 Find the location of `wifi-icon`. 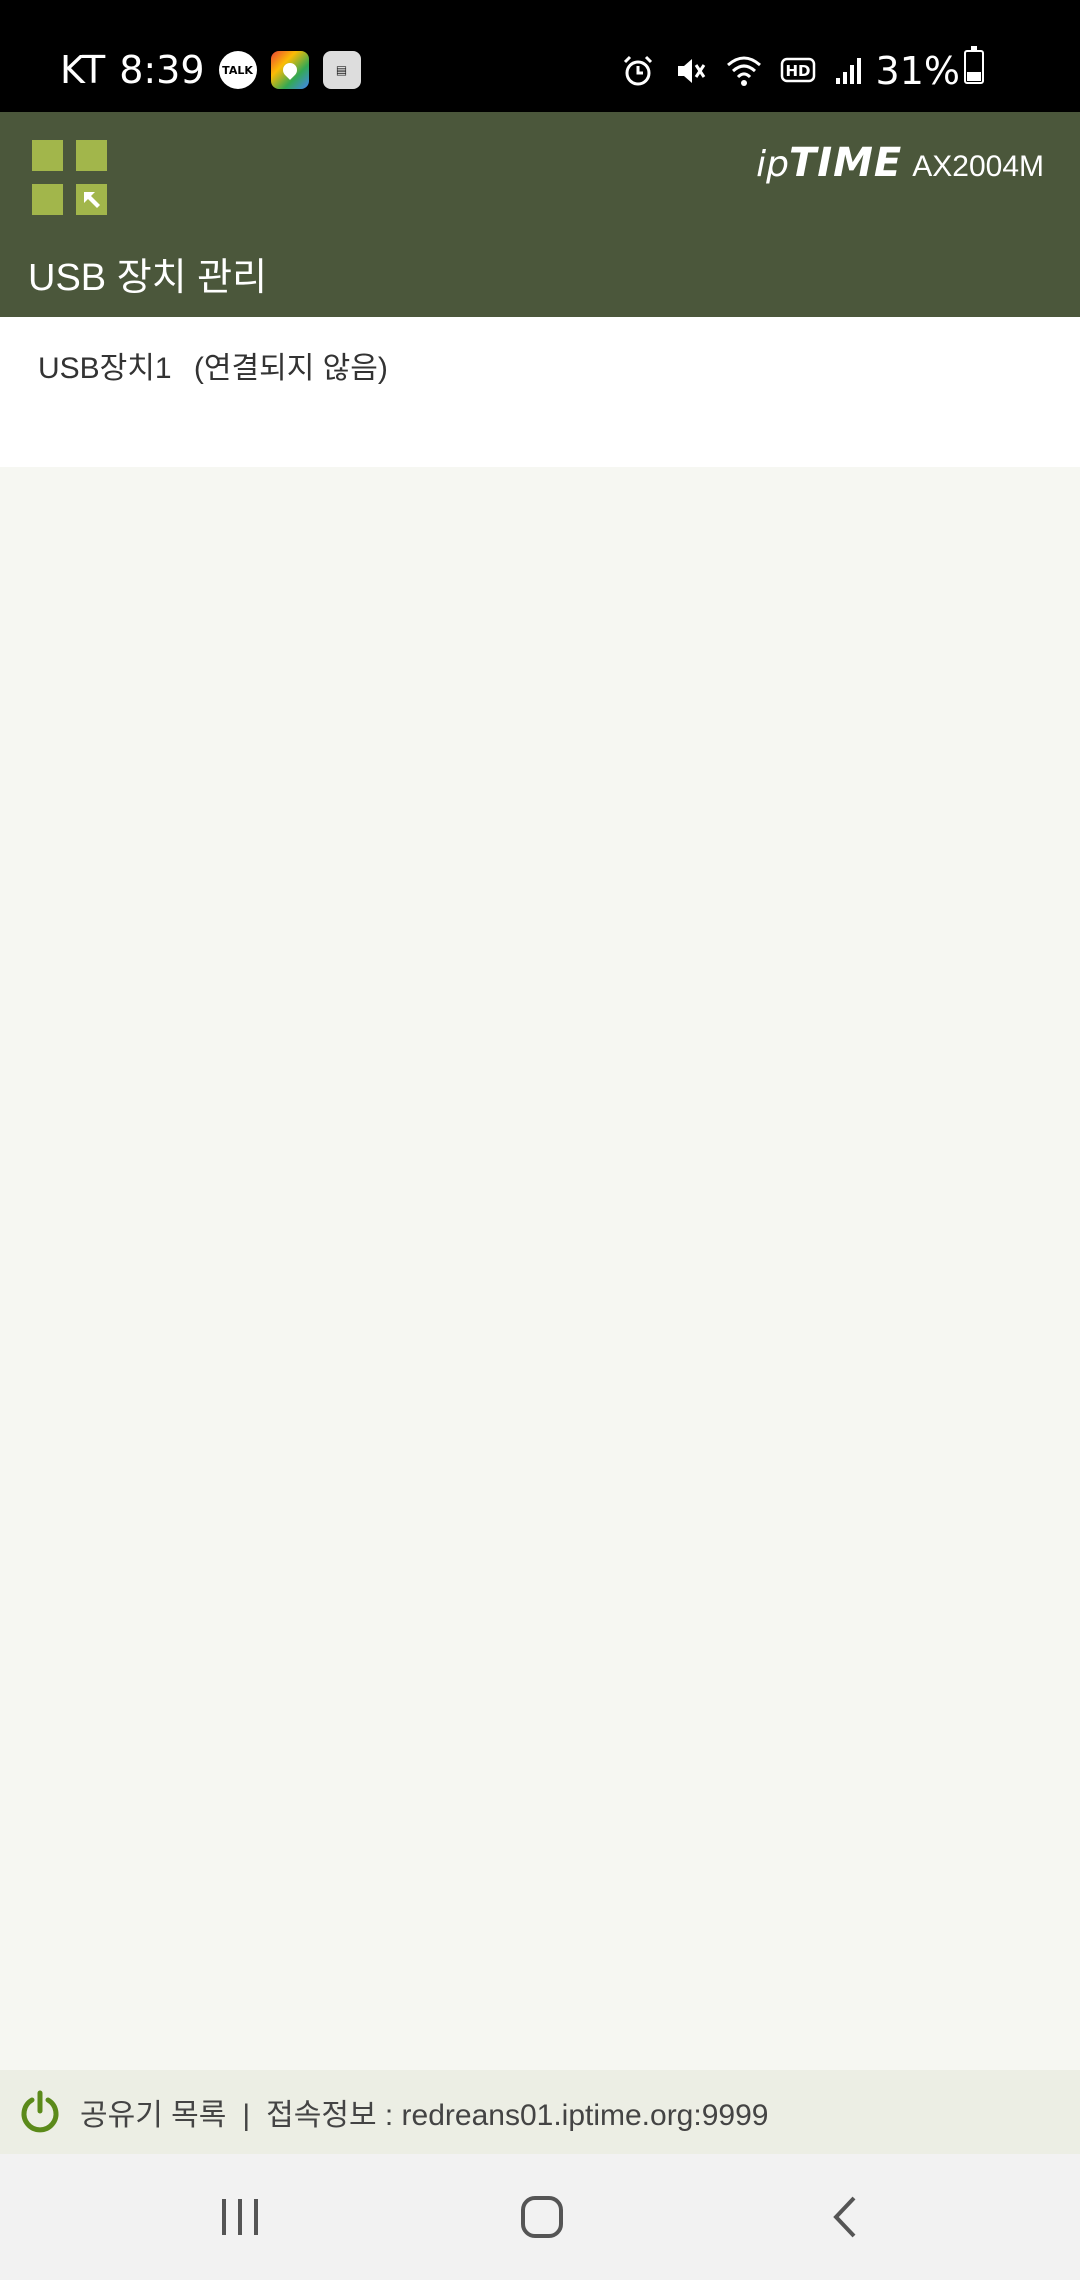

wifi-icon is located at coordinates (744, 71).